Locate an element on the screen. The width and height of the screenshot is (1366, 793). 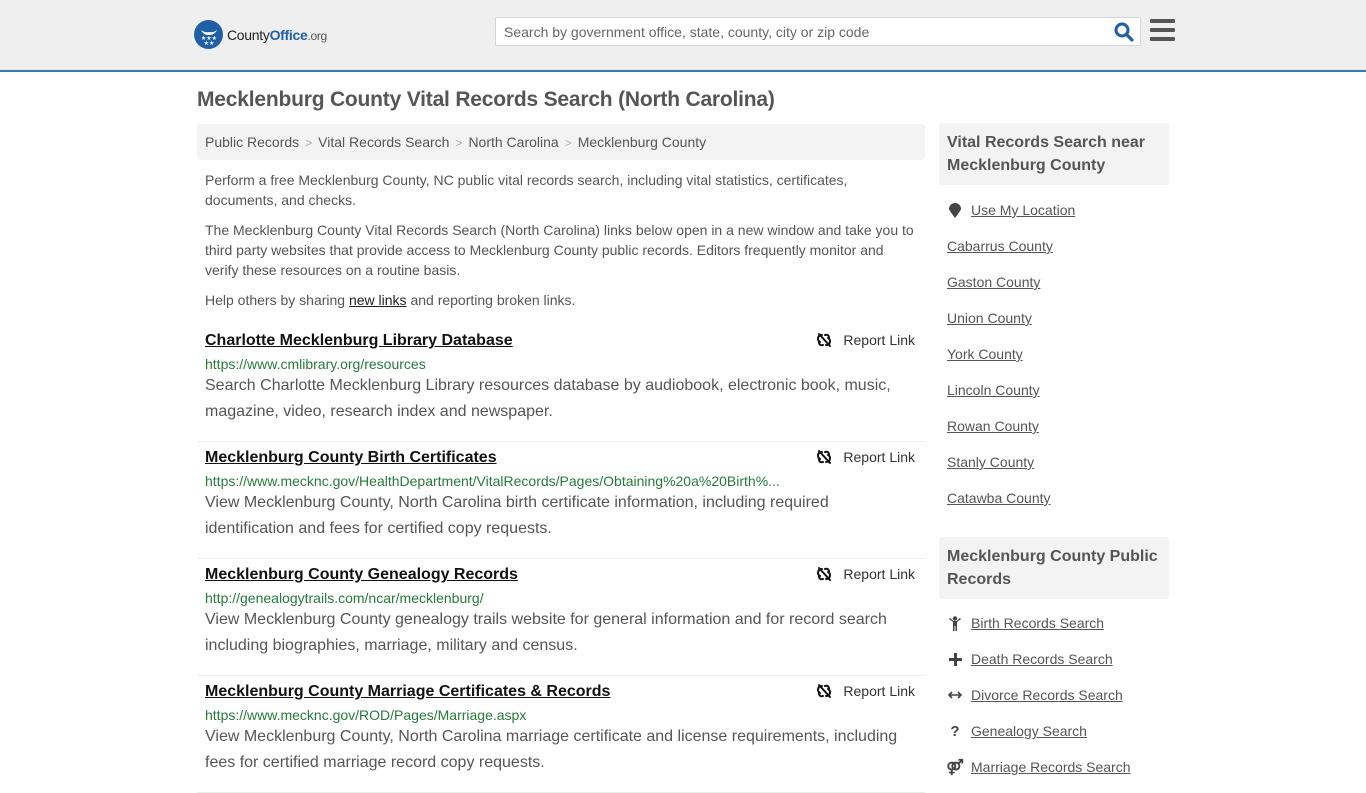
result-title-link: Mecklenburg County Birth Certificates is located at coordinates (351, 458).